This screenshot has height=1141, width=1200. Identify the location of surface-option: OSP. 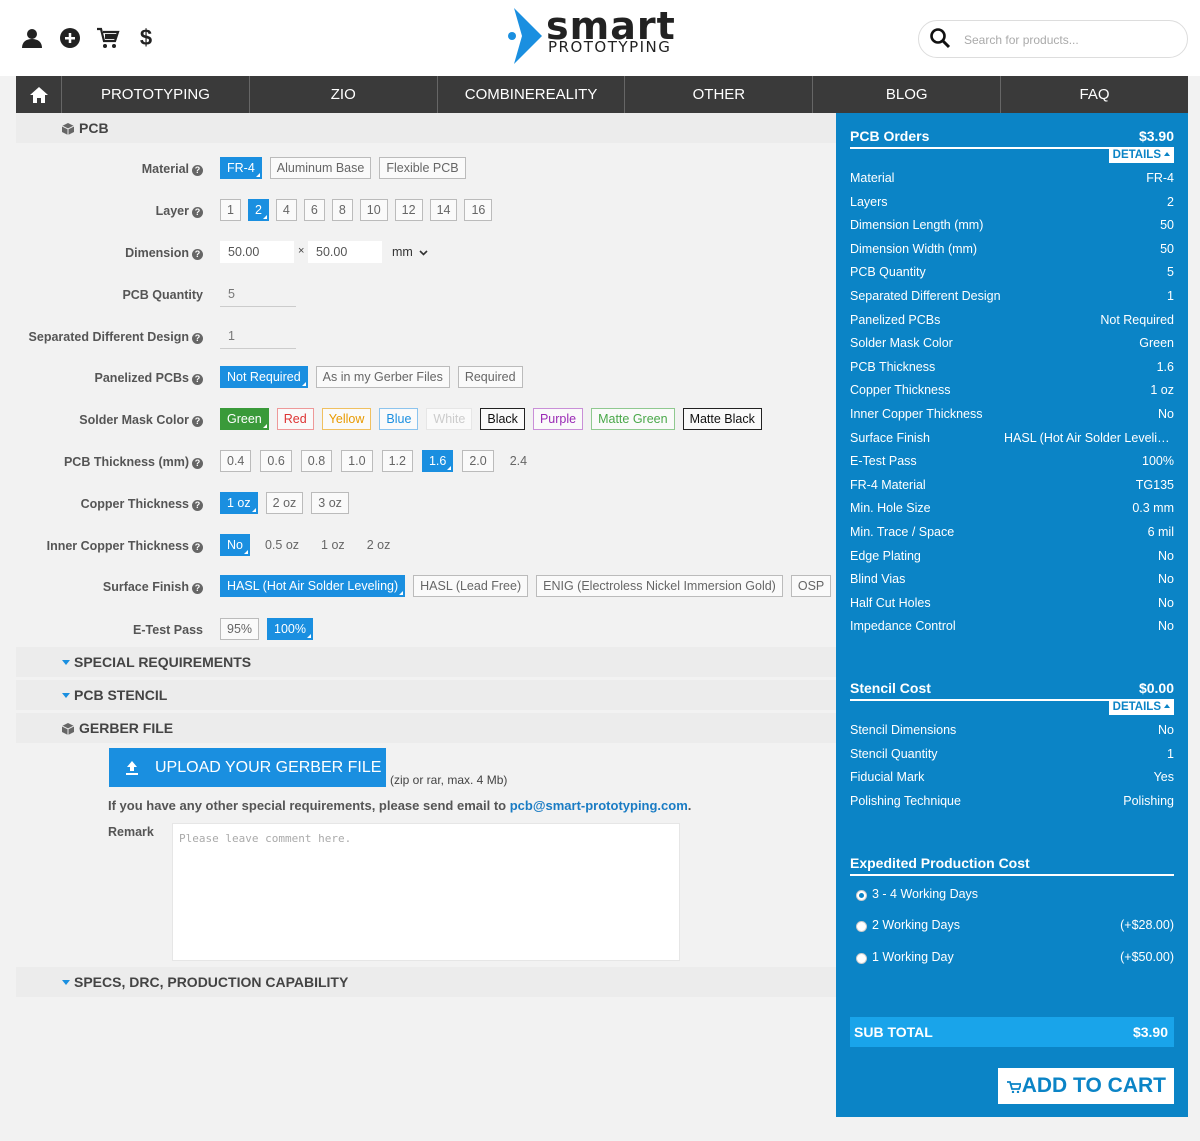
(811, 586).